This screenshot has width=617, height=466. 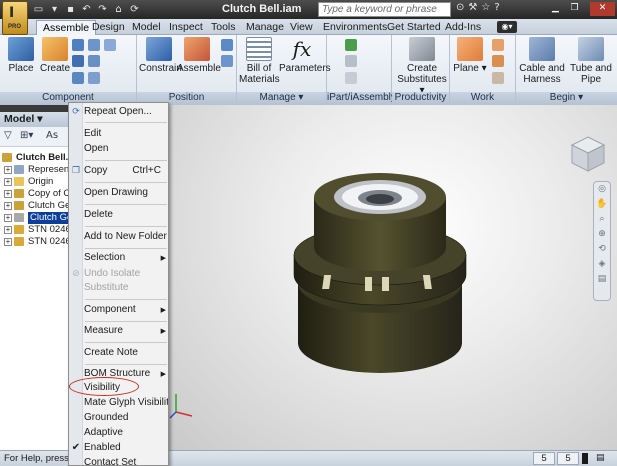 I want to click on create-button: Create, so click(x=55, y=55).